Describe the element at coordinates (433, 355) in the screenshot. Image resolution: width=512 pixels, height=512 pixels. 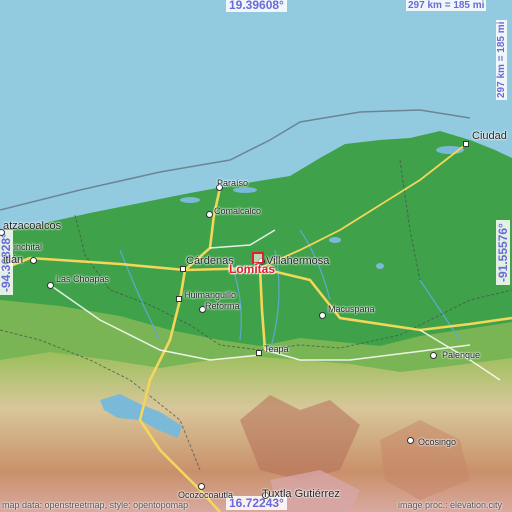
I see `city-marker-palenque` at that location.